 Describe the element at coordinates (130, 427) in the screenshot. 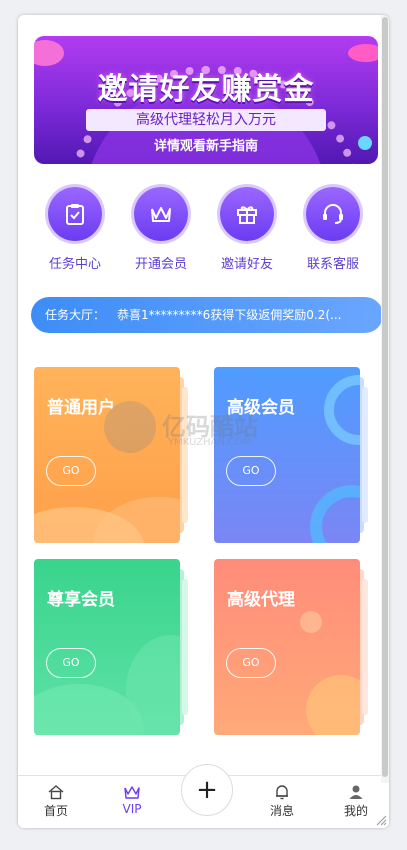

I see `watermark-logo-icon` at that location.